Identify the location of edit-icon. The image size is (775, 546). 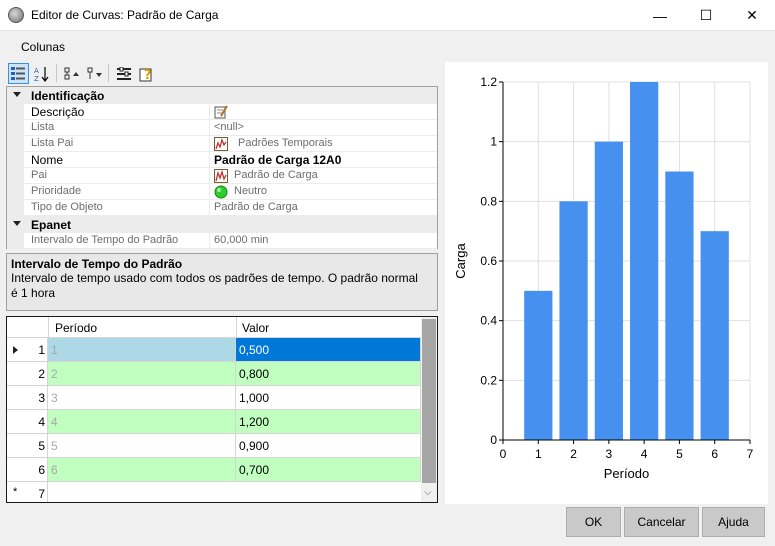
(221, 112).